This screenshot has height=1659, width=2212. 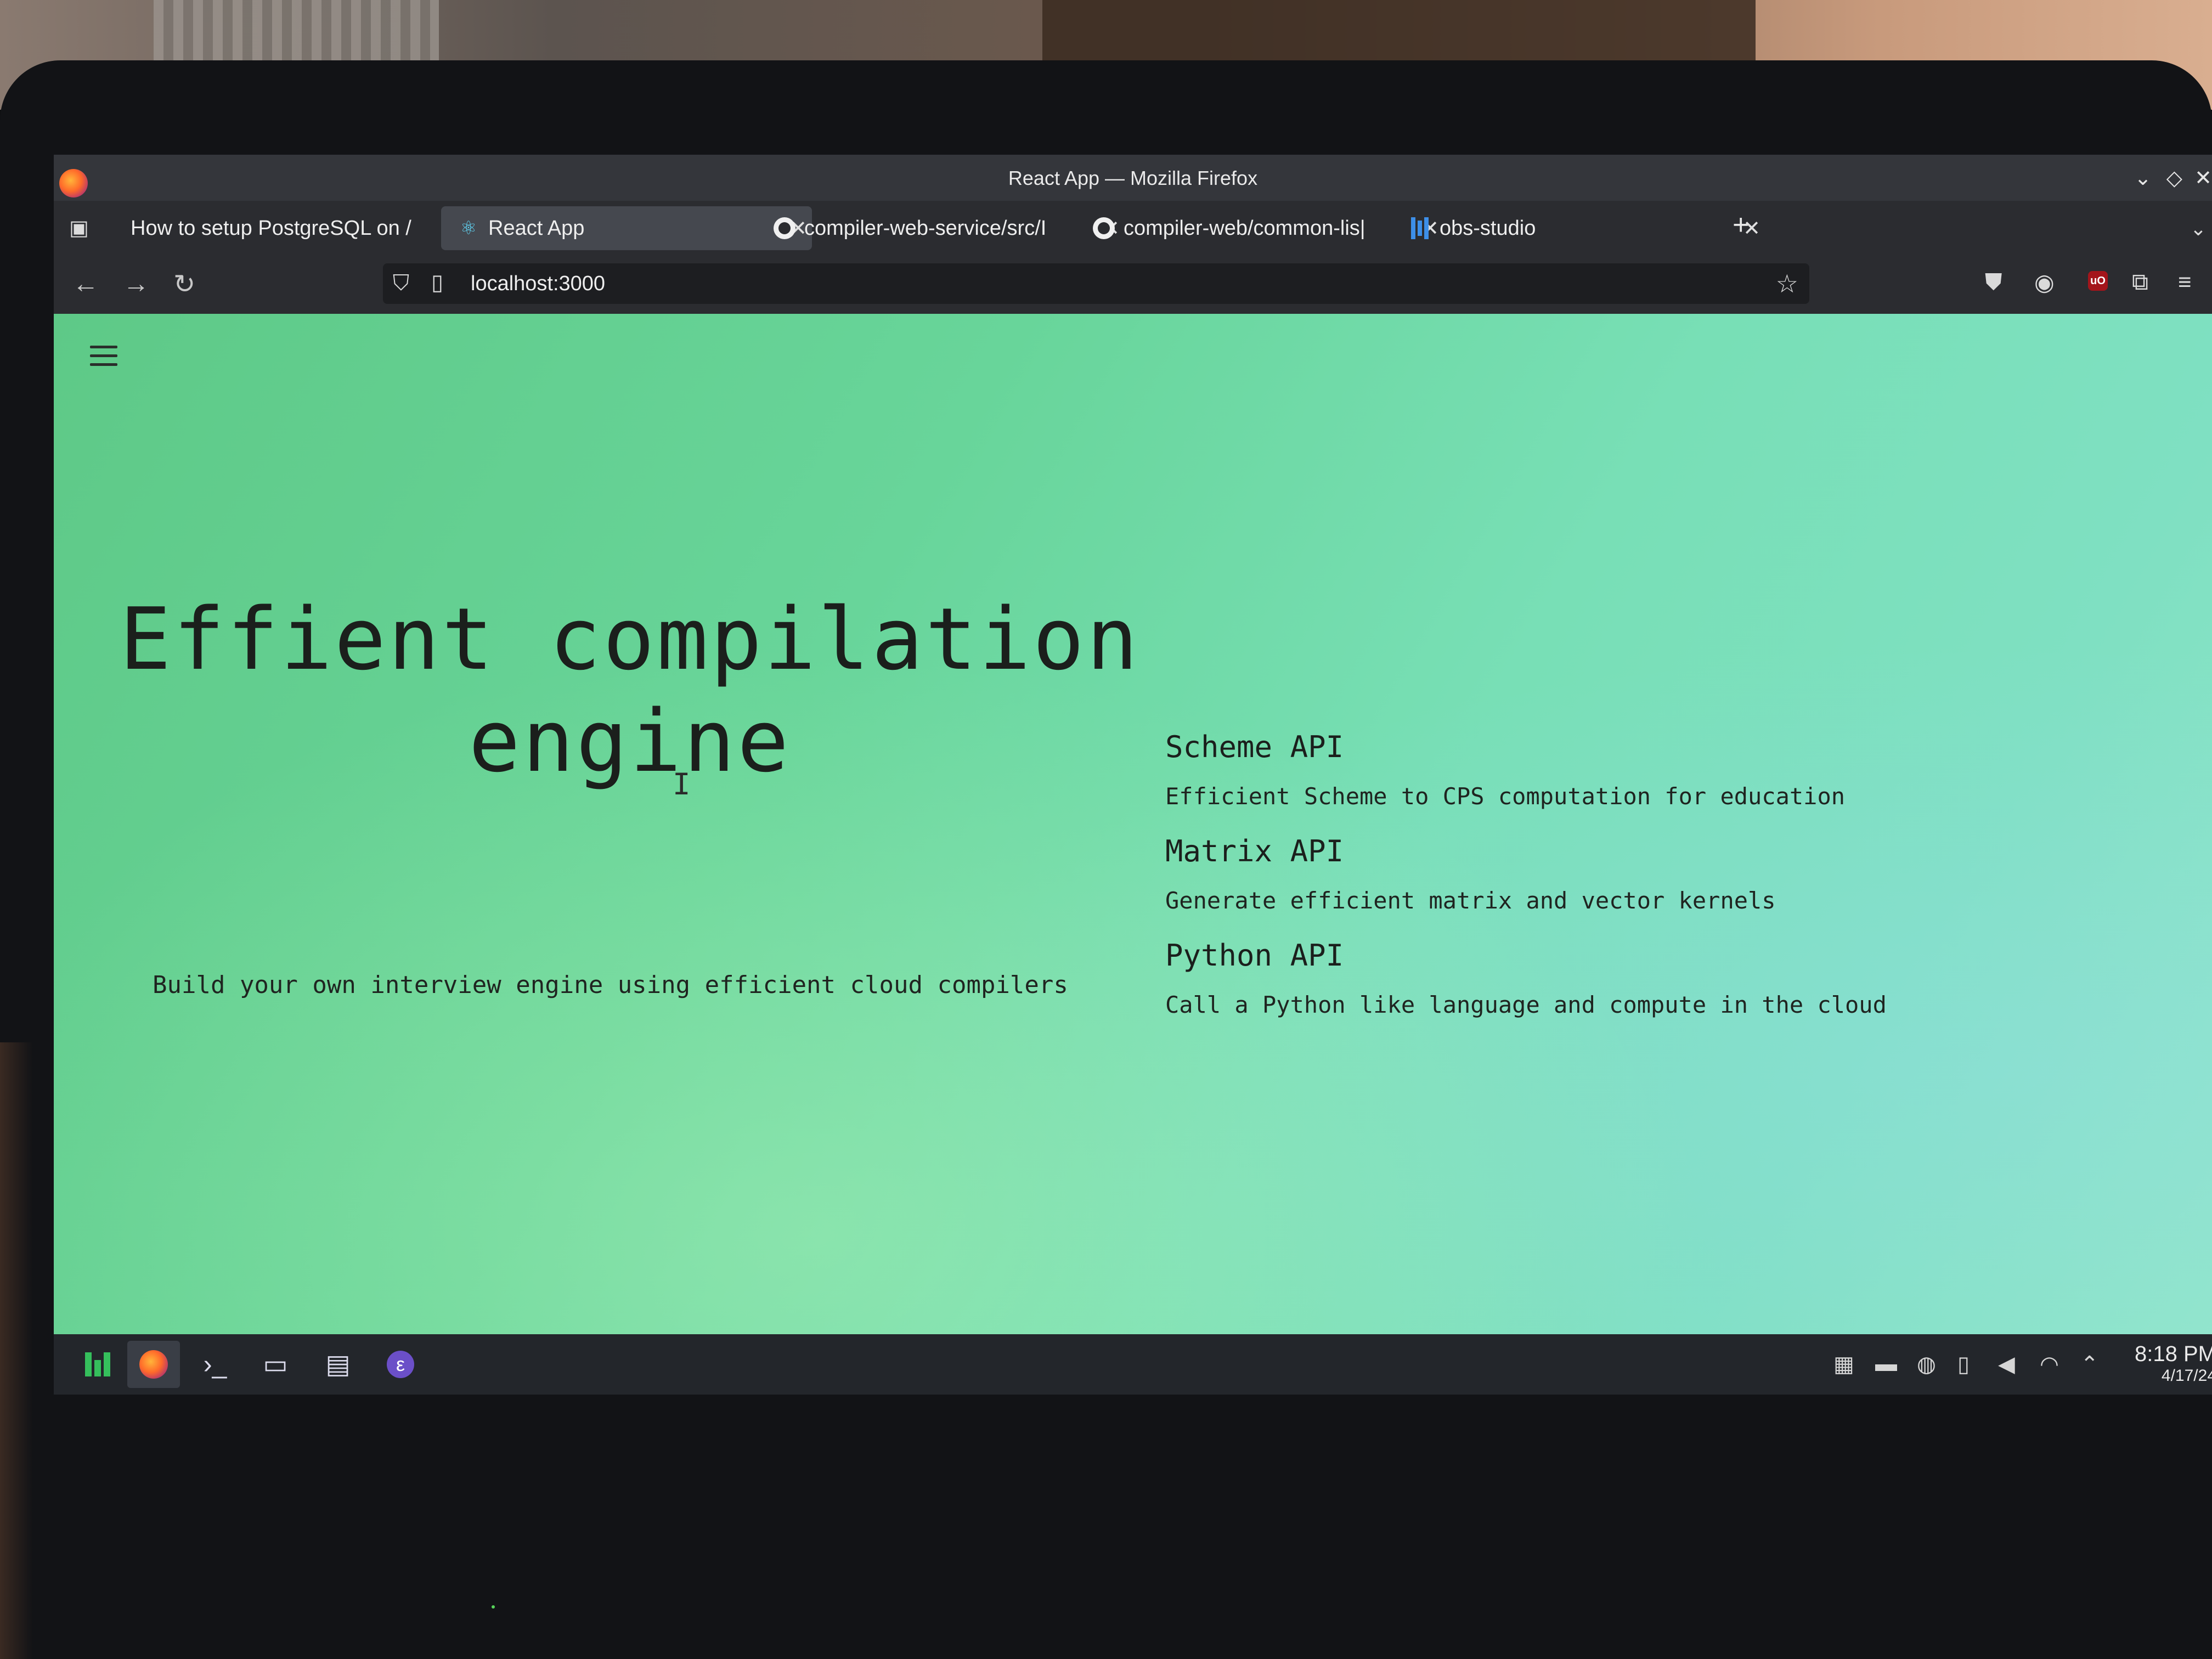 What do you see at coordinates (2006, 1365) in the screenshot?
I see `volume-icon: ◀` at bounding box center [2006, 1365].